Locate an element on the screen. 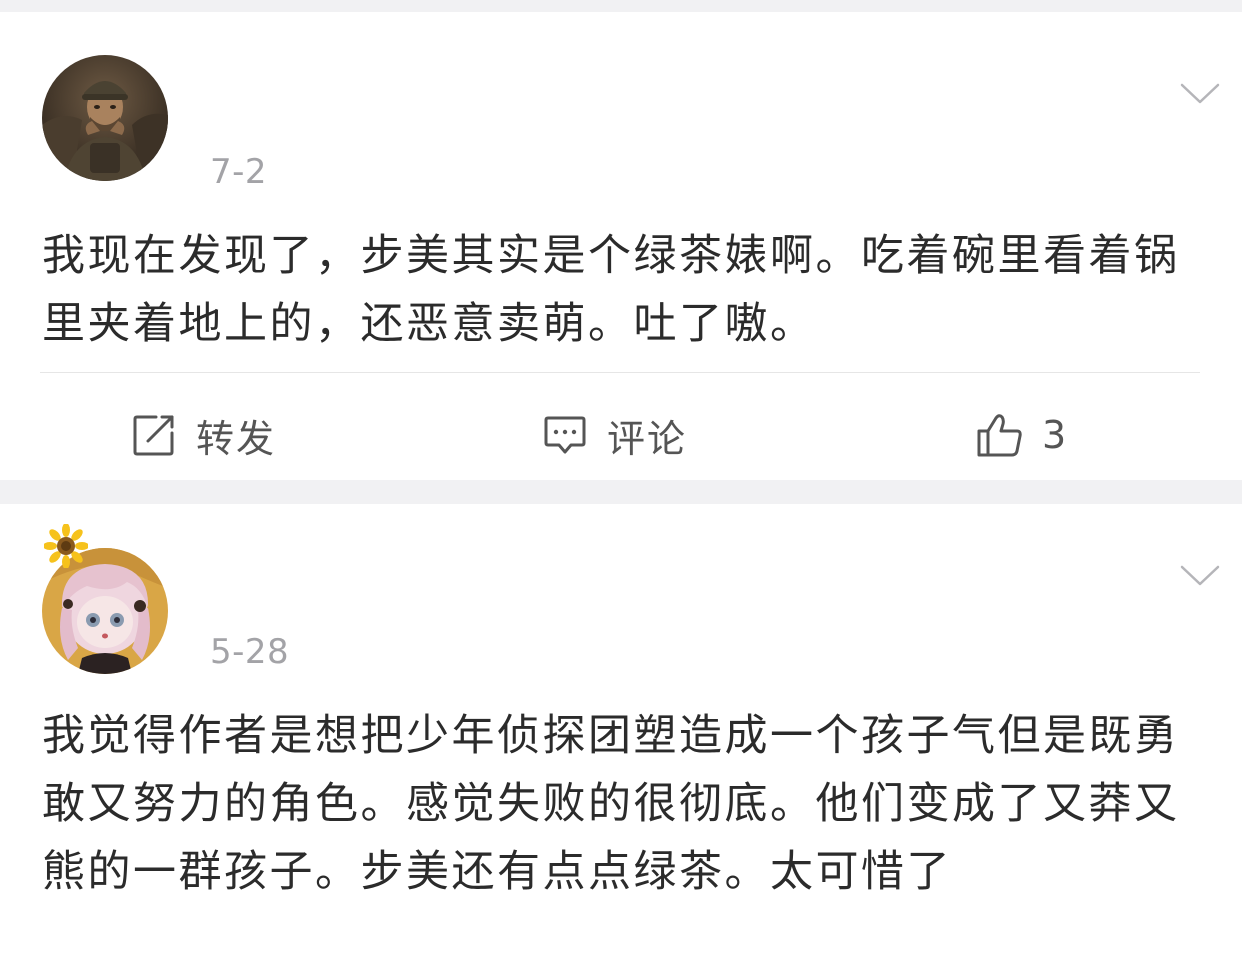 The image size is (1242, 980). comment-date: 5-28 is located at coordinates (250, 652).